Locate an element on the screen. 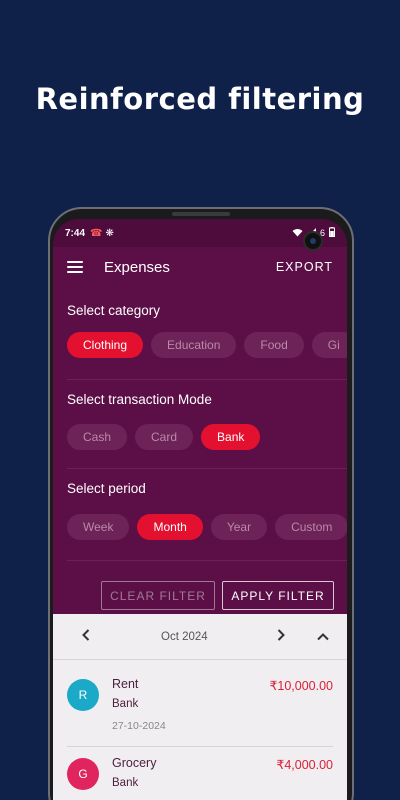 This screenshot has width=400, height=800. chip-year: Year is located at coordinates (239, 527).